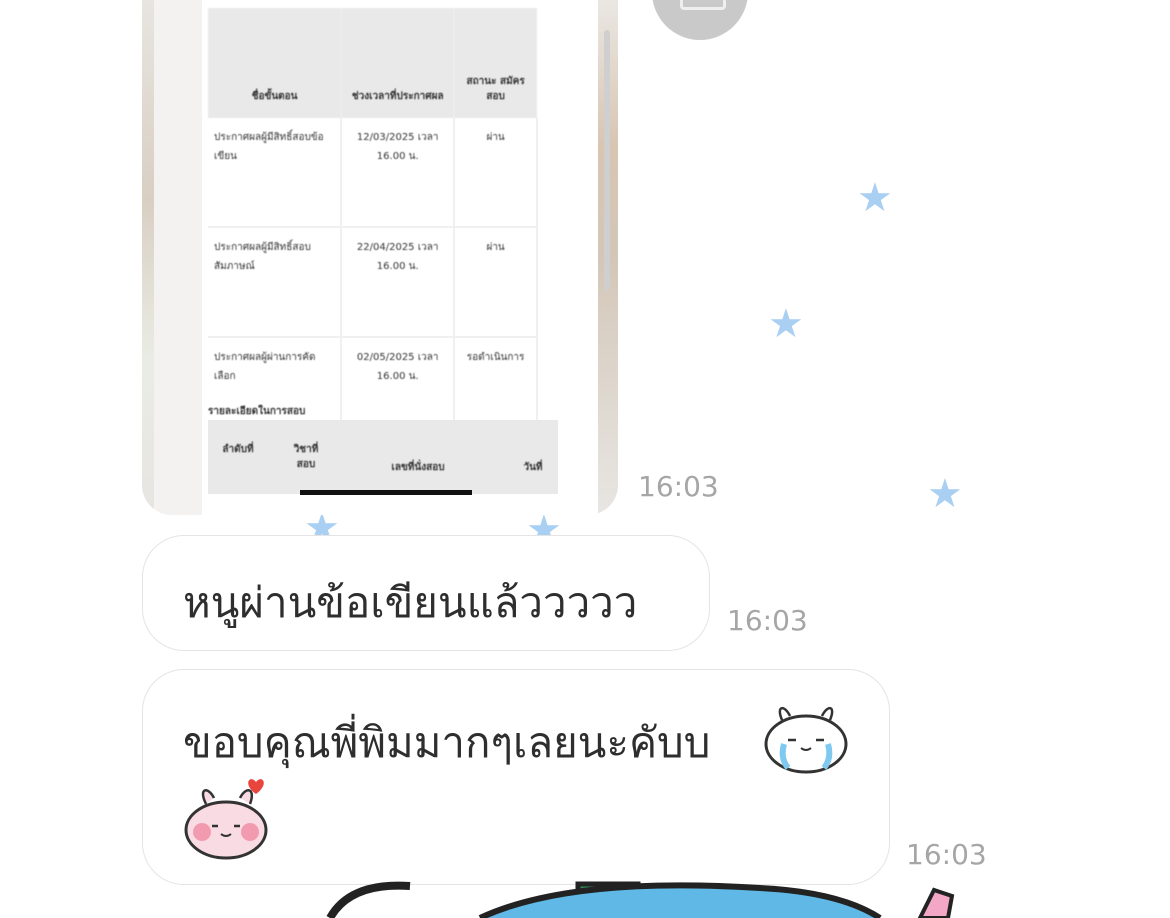 This screenshot has height=918, width=1170. I want to click on avatar-placeholder-icon, so click(703, 5).